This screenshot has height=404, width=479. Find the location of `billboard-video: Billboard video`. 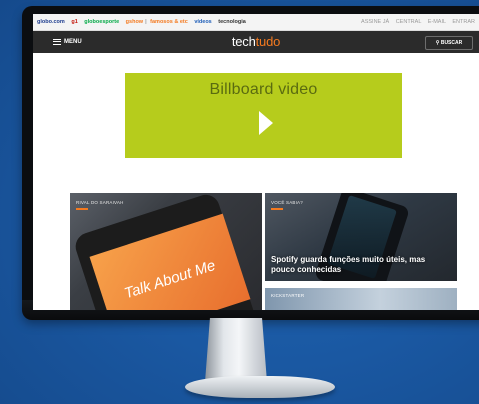

billboard-video: Billboard video is located at coordinates (263, 115).